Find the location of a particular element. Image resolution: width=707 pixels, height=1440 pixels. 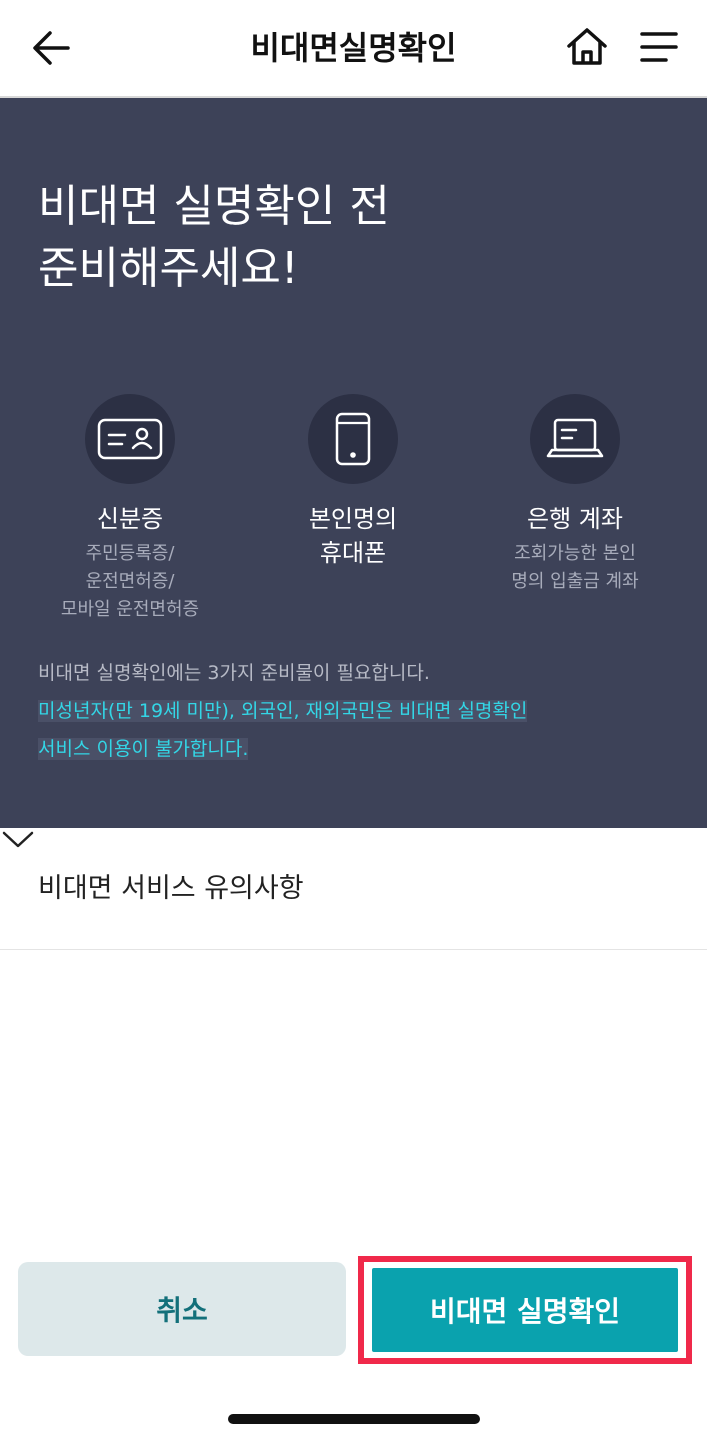

home-button is located at coordinates (587, 47).